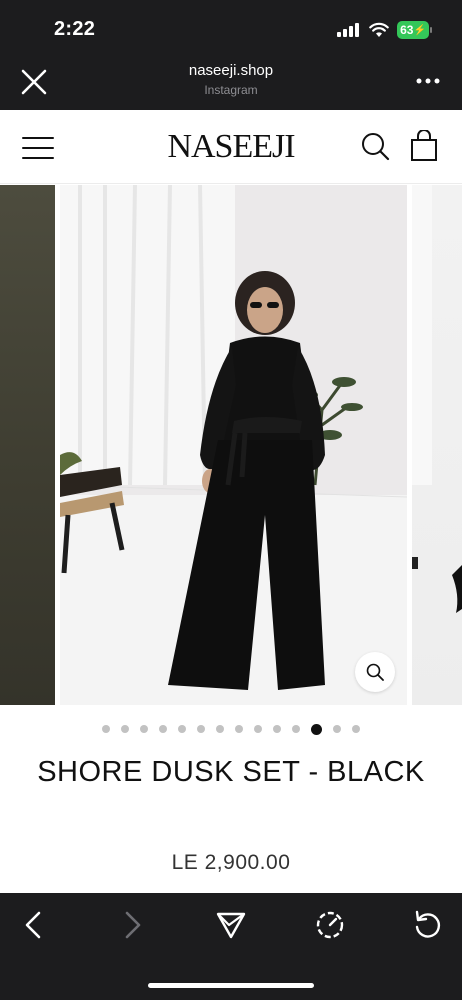  Describe the element at coordinates (419, 30) in the screenshot. I see `charging-icon: ⚡` at that location.